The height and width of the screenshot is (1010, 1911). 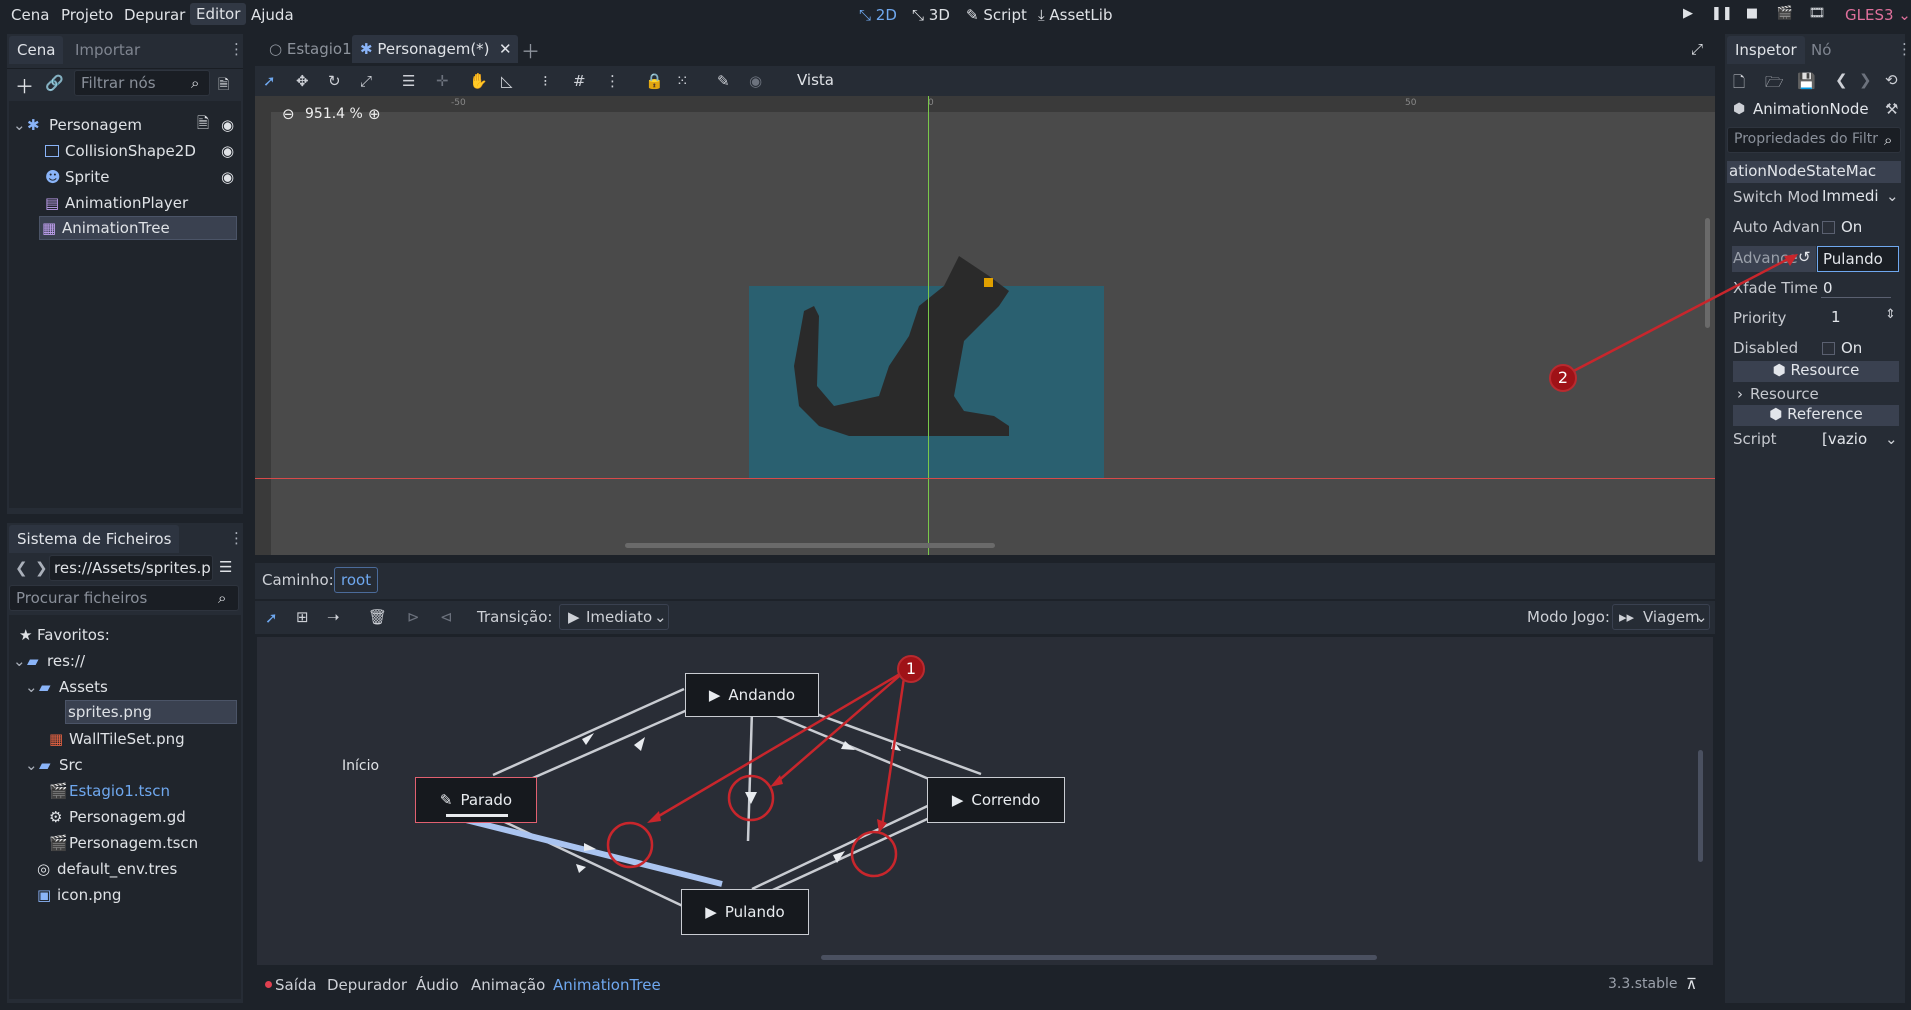 What do you see at coordinates (931, 15) in the screenshot?
I see `workspace-3d-button: ⤡ 3D` at bounding box center [931, 15].